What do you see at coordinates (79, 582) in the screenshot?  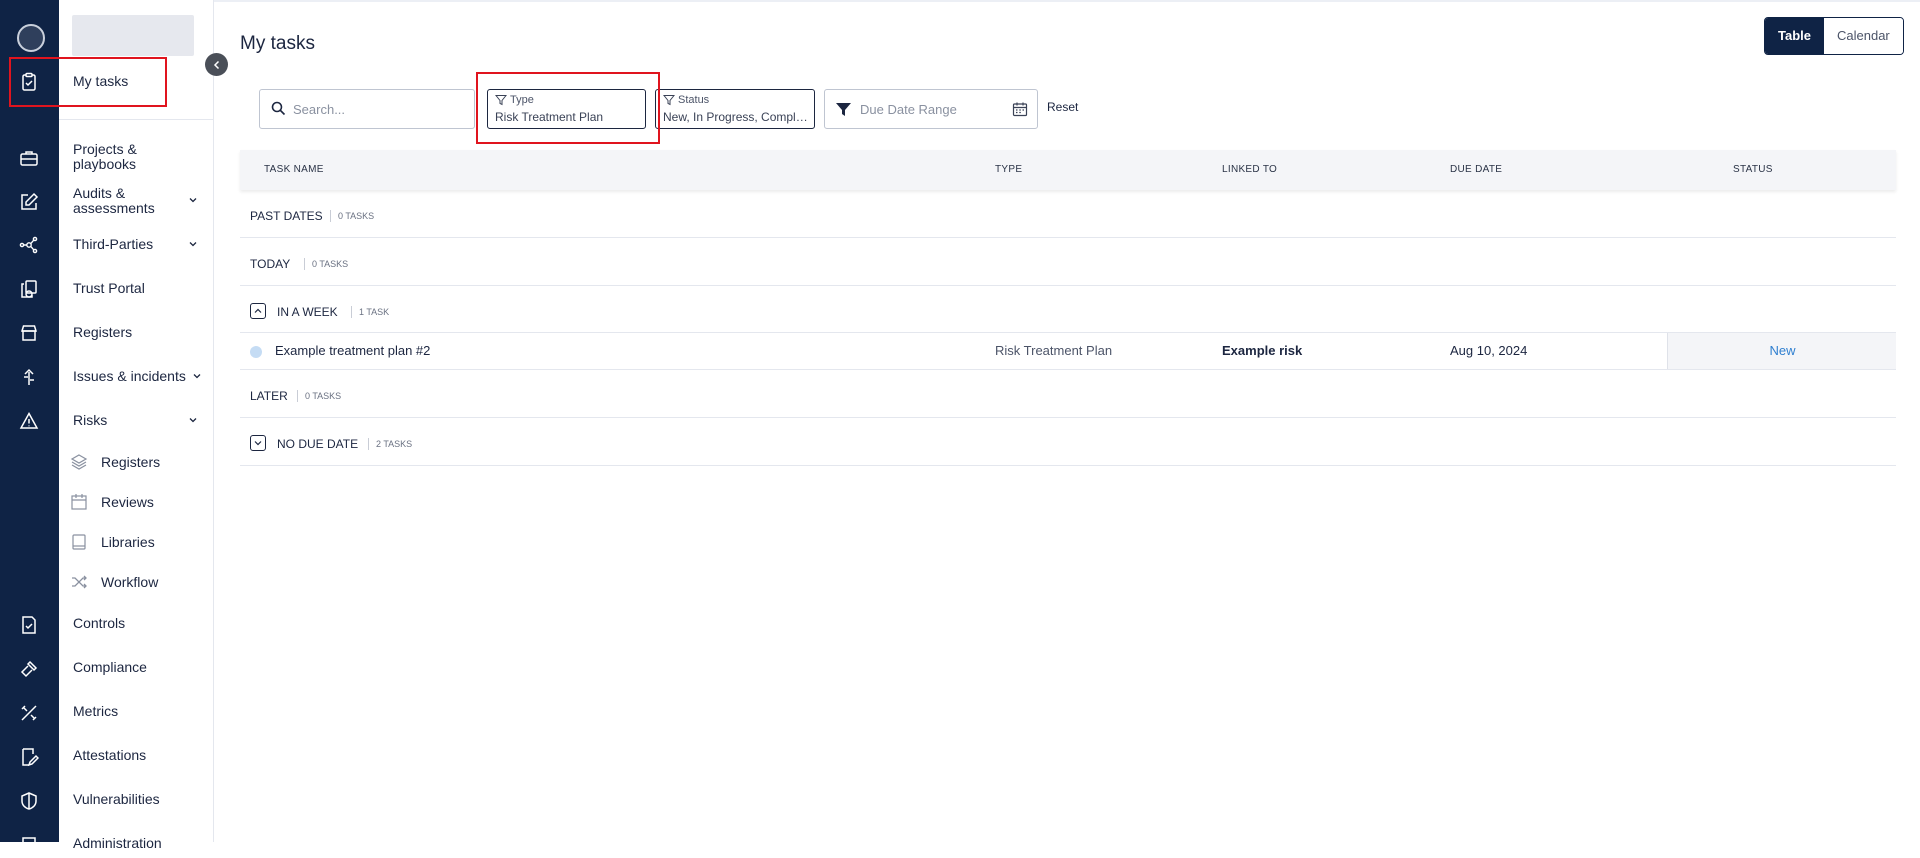 I see `shuffle-icon` at bounding box center [79, 582].